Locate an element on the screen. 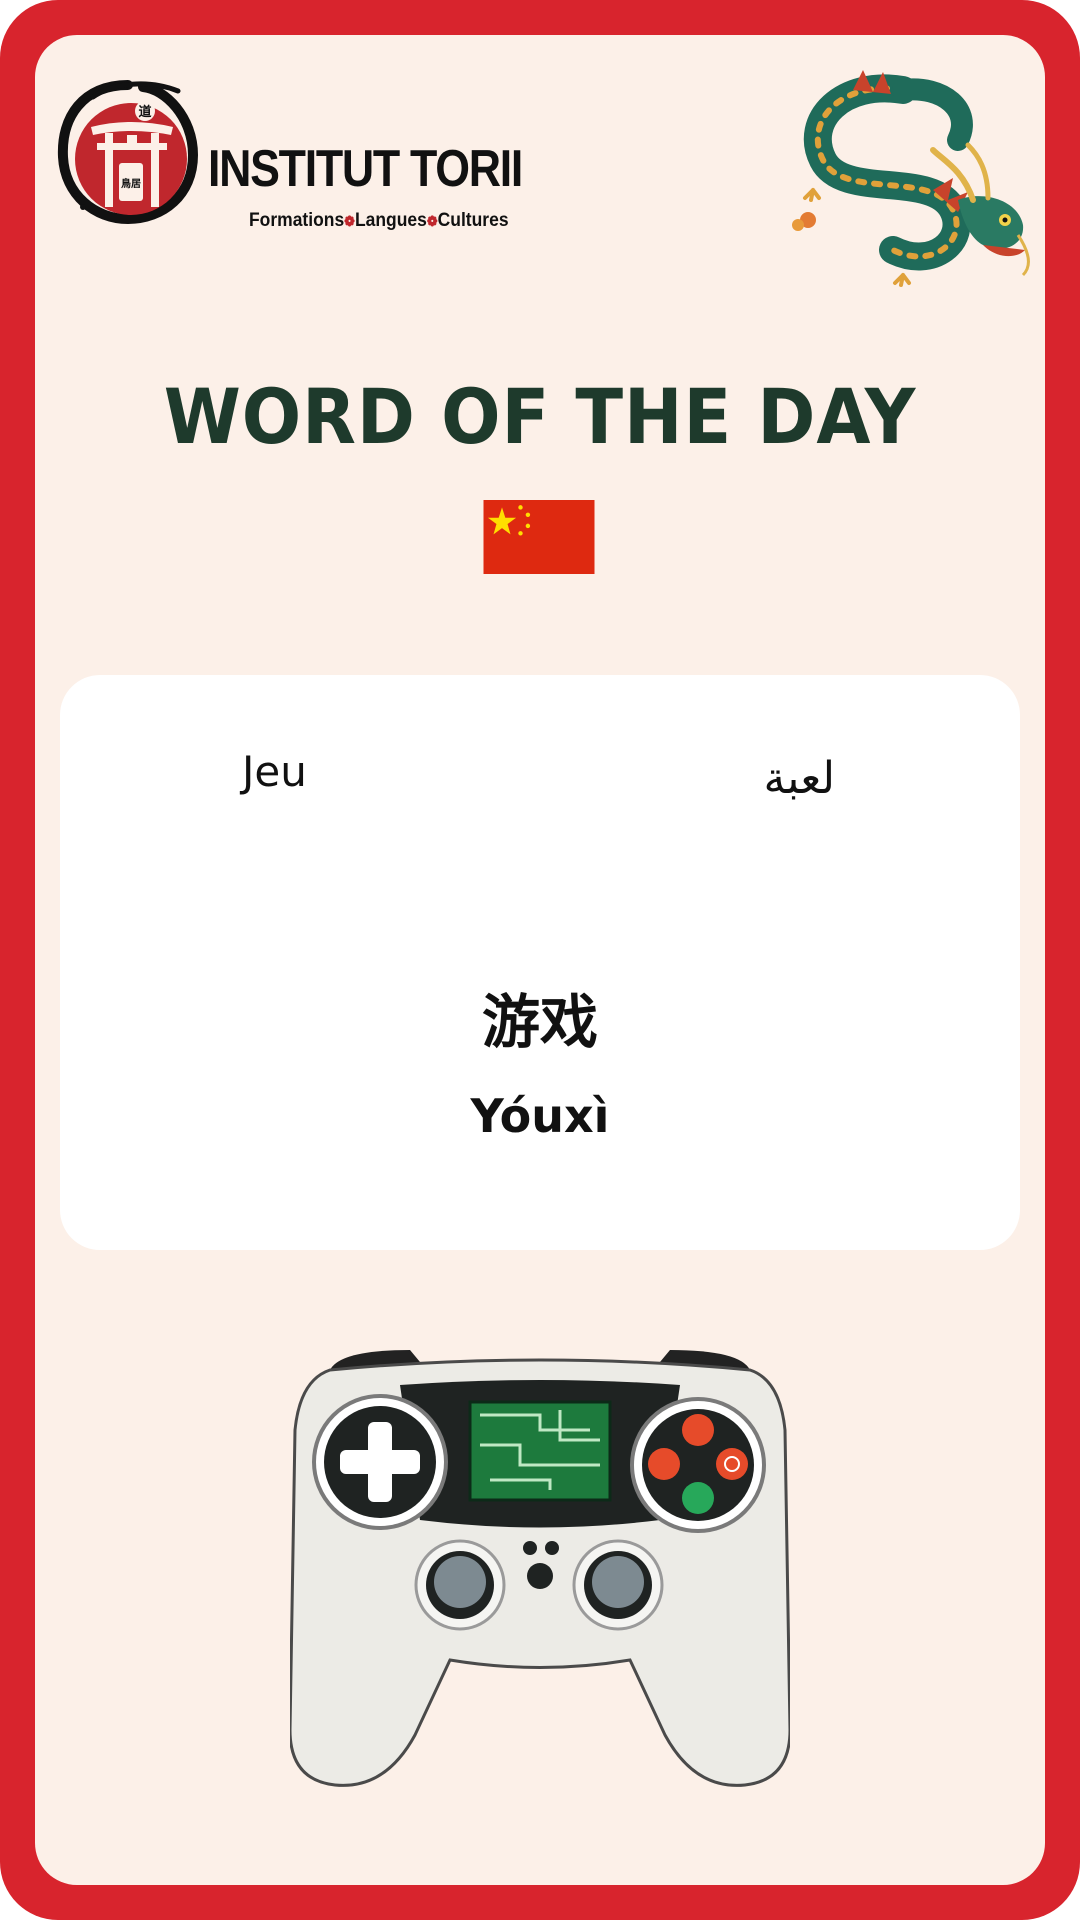  brand-tagline: Formations❁Langues❁Cultures is located at coordinates (379, 220).